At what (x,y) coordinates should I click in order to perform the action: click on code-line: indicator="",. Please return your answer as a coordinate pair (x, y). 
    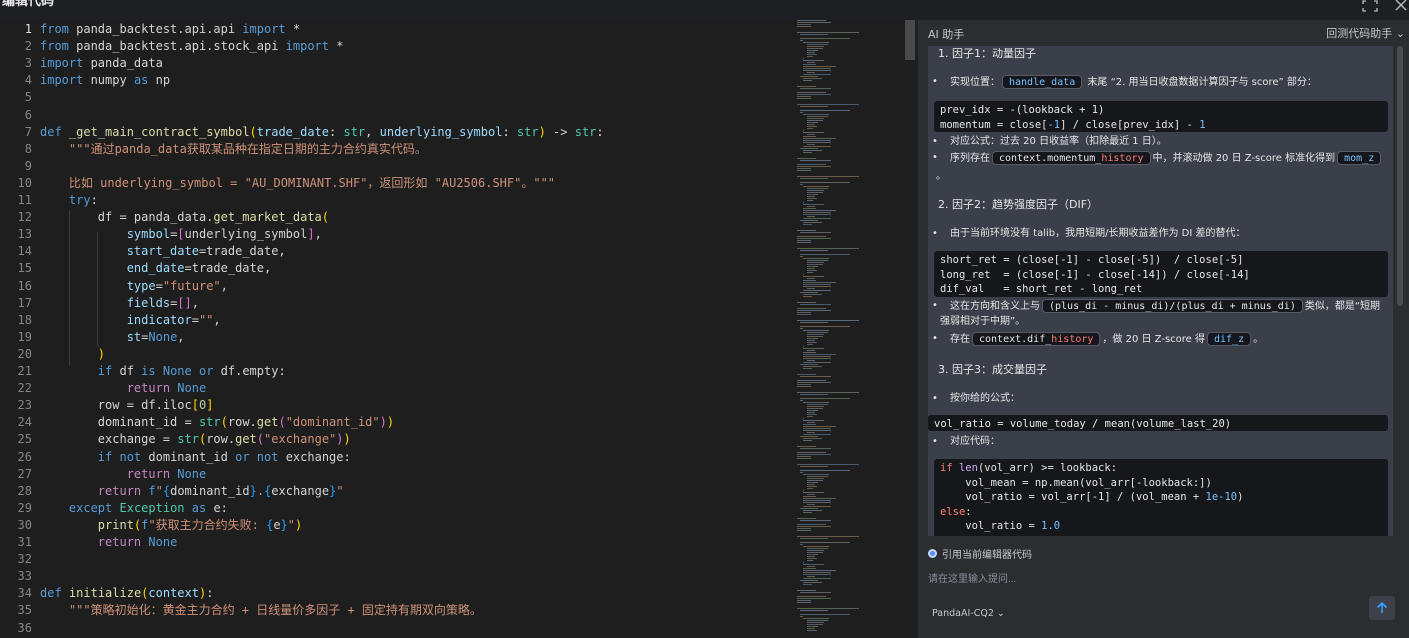
    Looking at the image, I should click on (130, 320).